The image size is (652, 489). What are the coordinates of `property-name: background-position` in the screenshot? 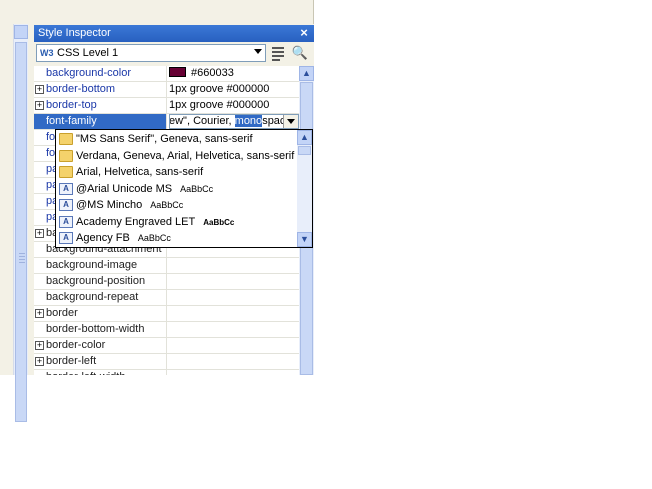 It's located at (100, 281).